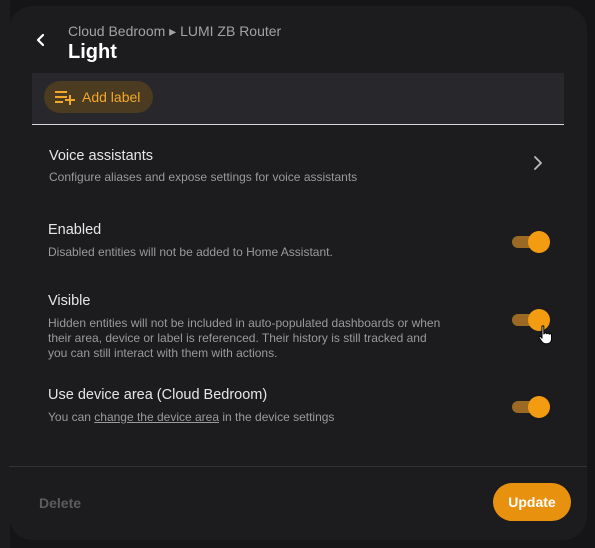 Image resolution: width=595 pixels, height=548 pixels. I want to click on device-area-title: Use device area (Cloud Bedroom), so click(158, 395).